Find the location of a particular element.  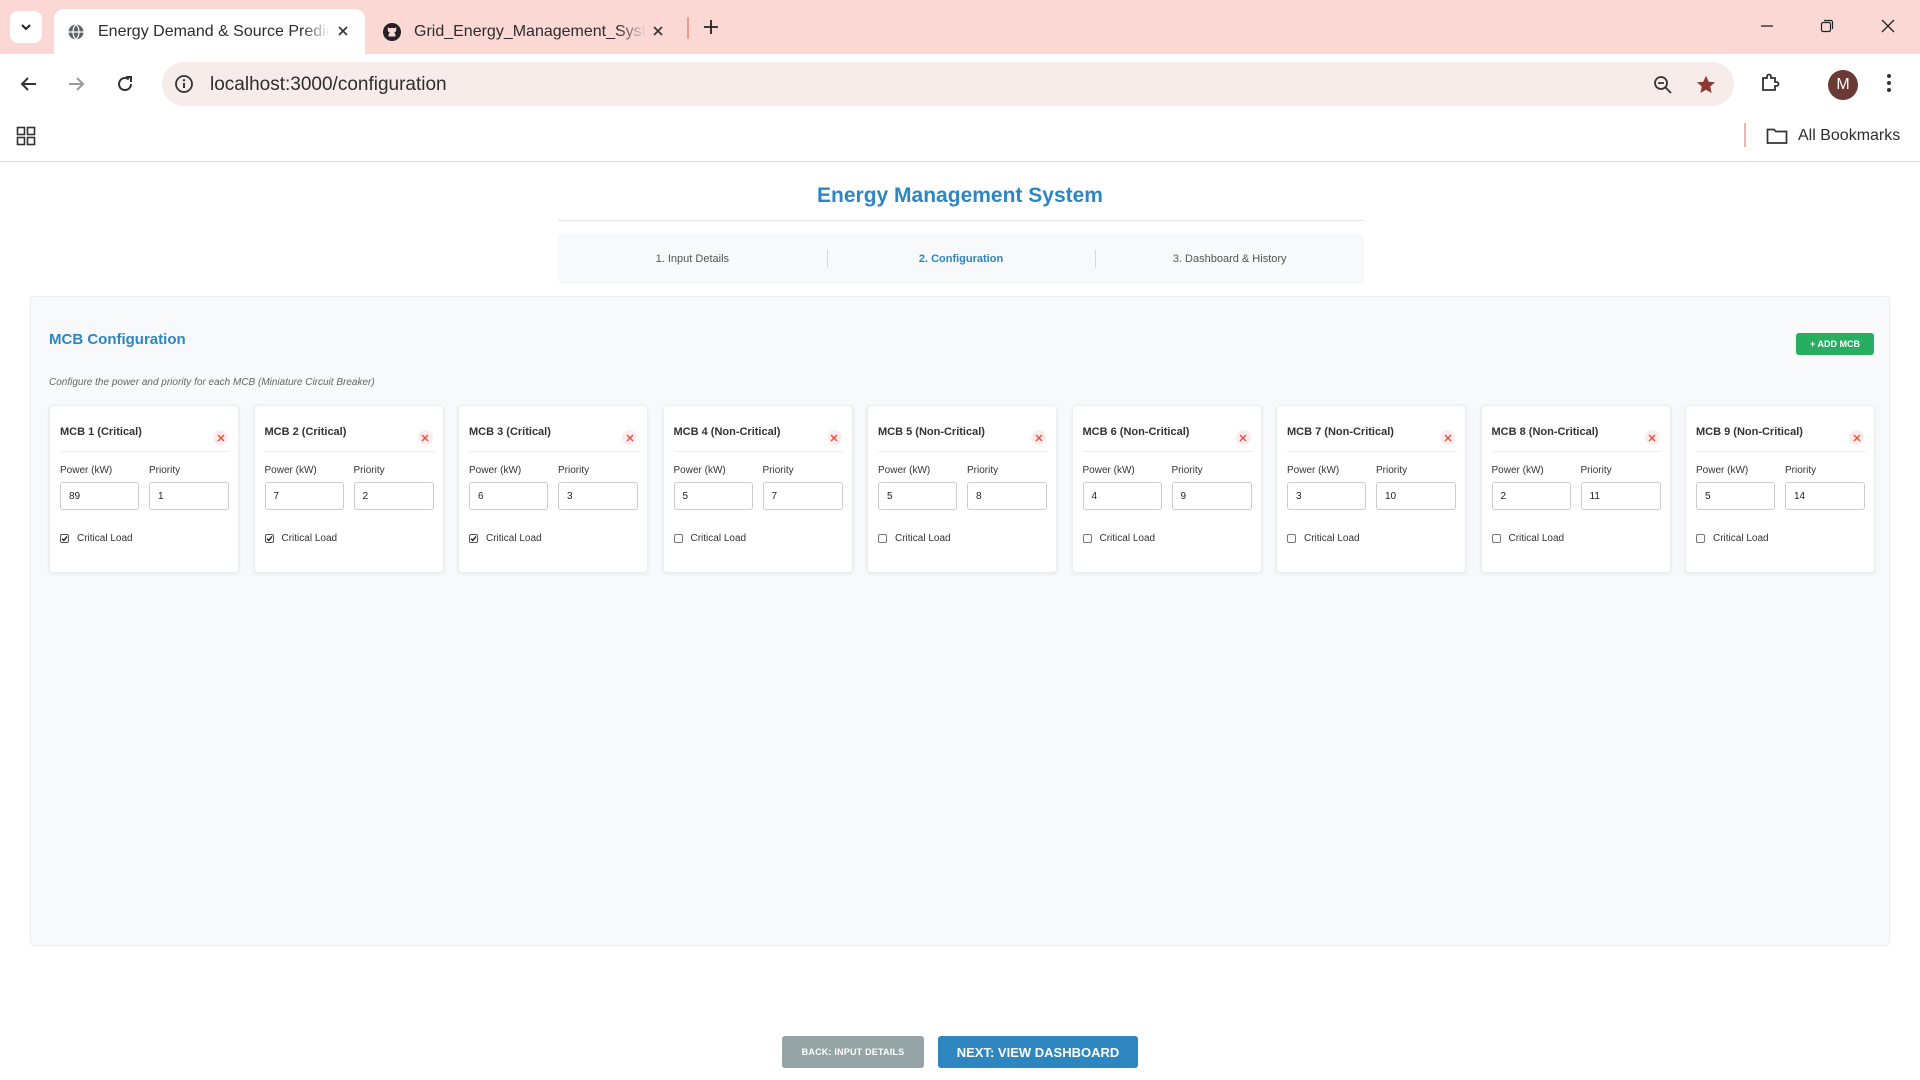

close-icon is located at coordinates (834, 437).